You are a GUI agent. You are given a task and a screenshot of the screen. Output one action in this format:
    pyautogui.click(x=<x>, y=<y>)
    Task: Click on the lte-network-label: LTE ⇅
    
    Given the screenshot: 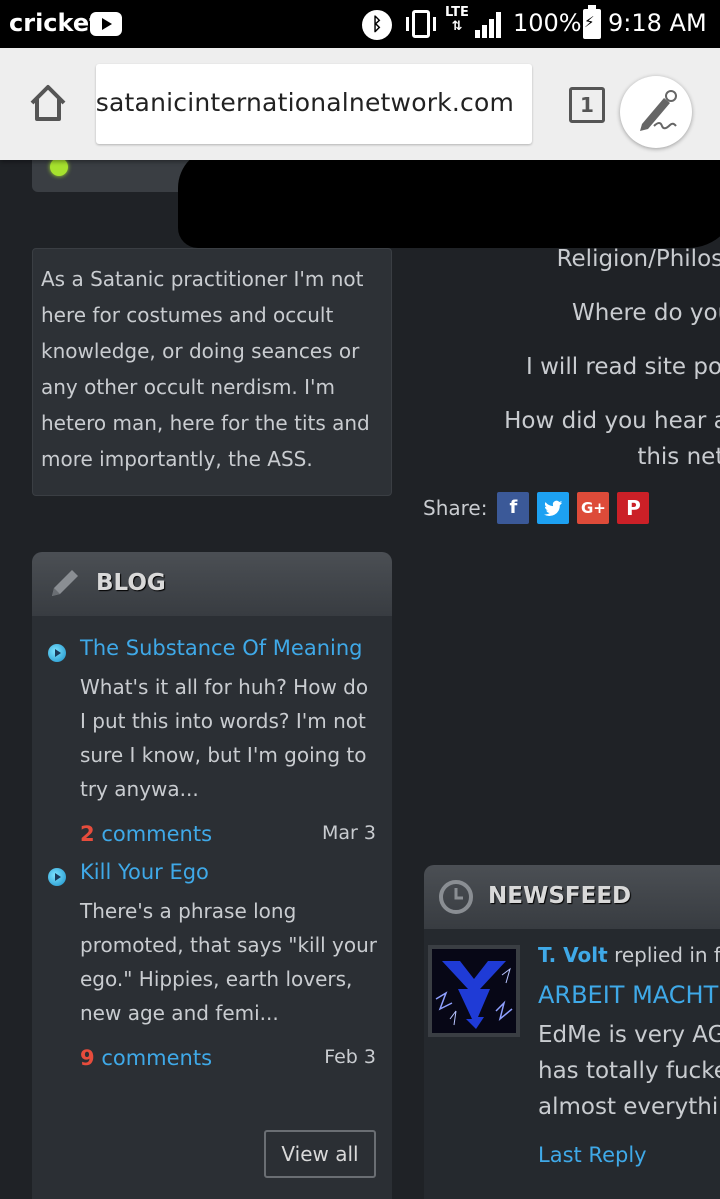 What is the action you would take?
    pyautogui.click(x=457, y=19)
    